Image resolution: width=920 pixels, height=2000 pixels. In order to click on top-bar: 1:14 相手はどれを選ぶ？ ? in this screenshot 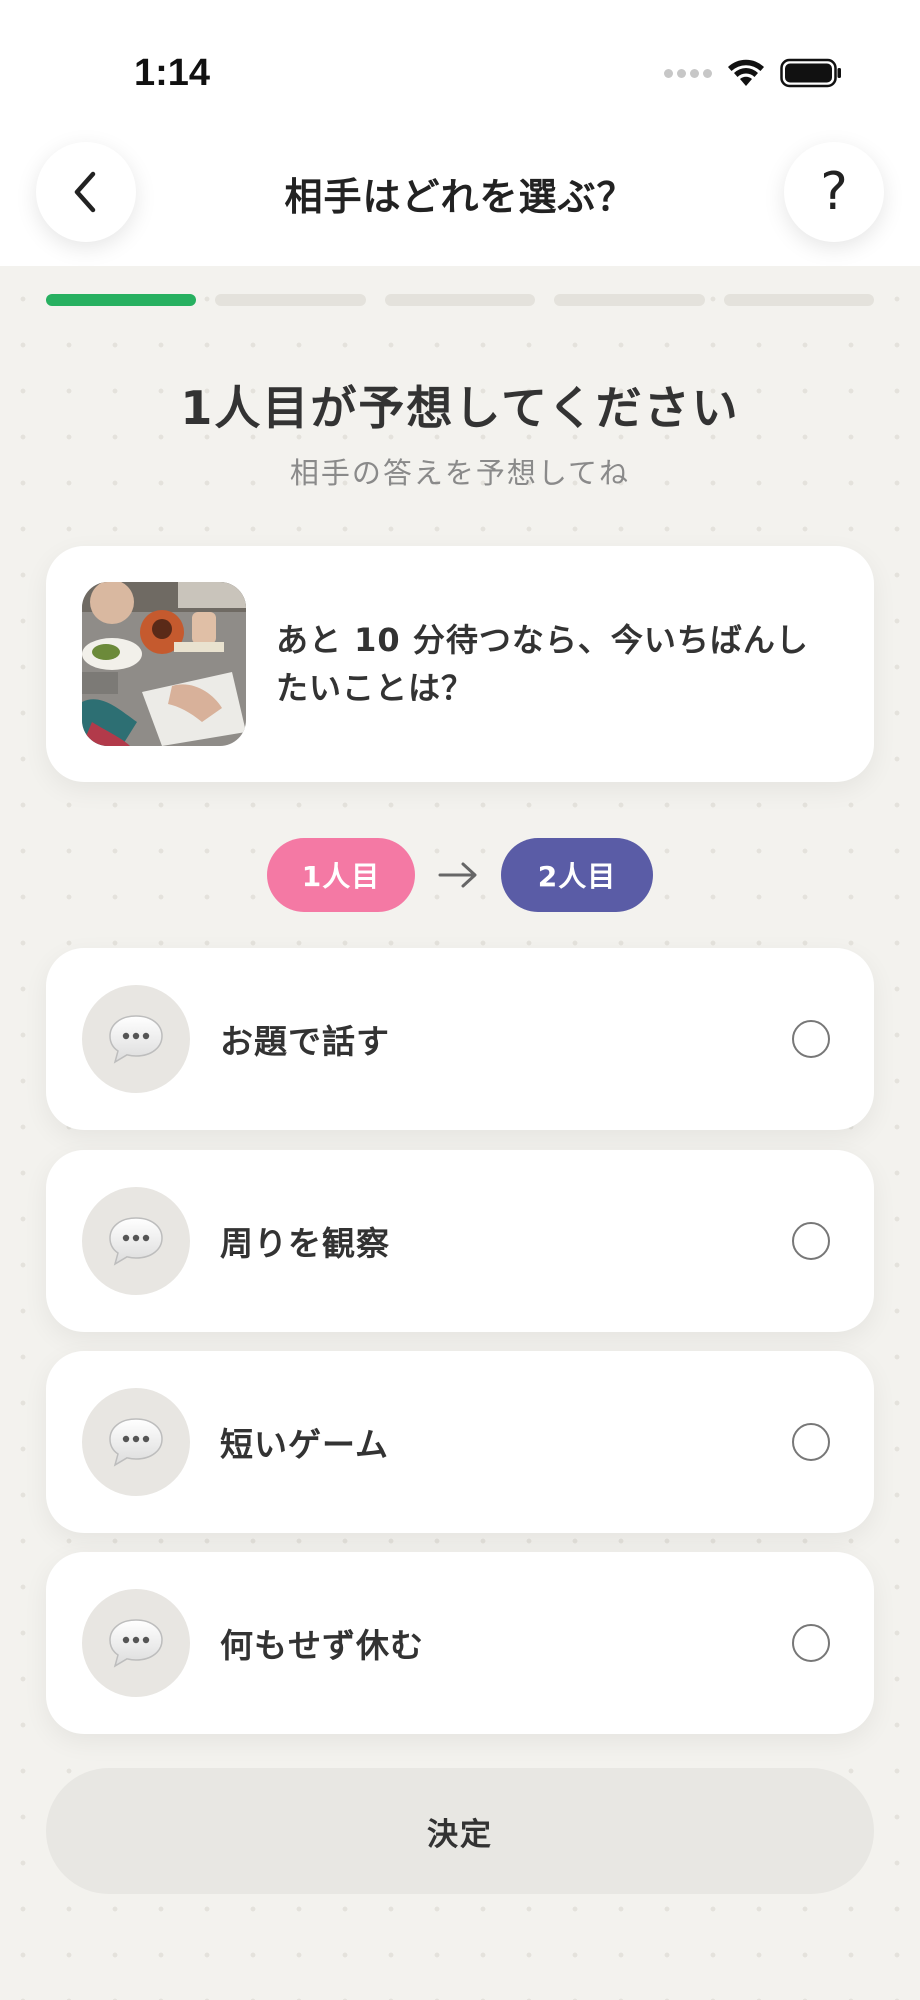, I will do `click(460, 133)`.